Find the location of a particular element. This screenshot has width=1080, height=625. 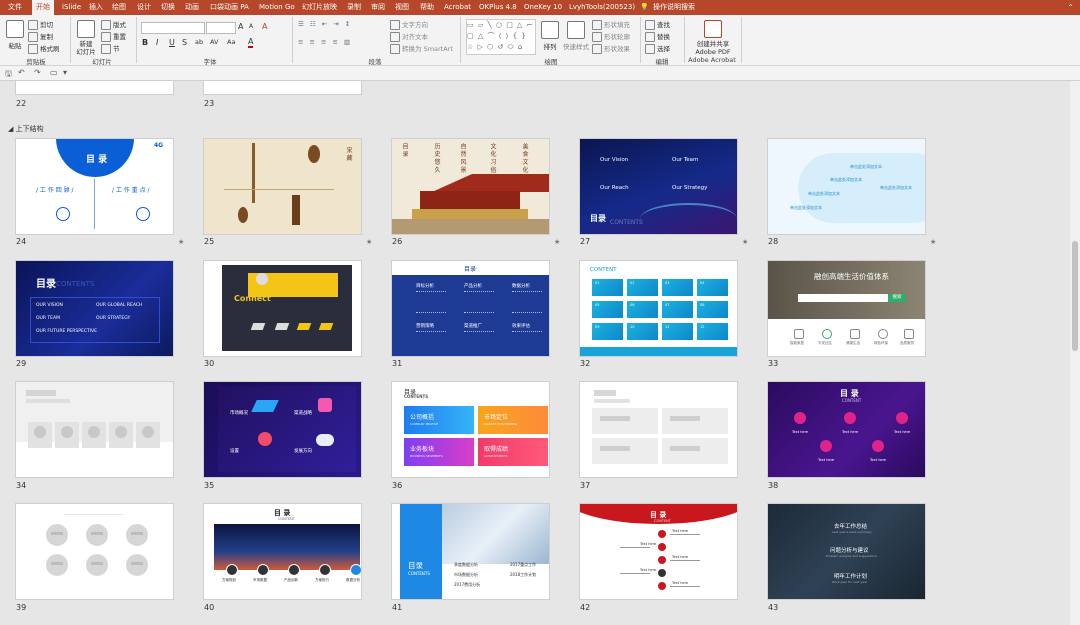

slide-thumbnail-25: 宋 藏 is located at coordinates (282, 186).